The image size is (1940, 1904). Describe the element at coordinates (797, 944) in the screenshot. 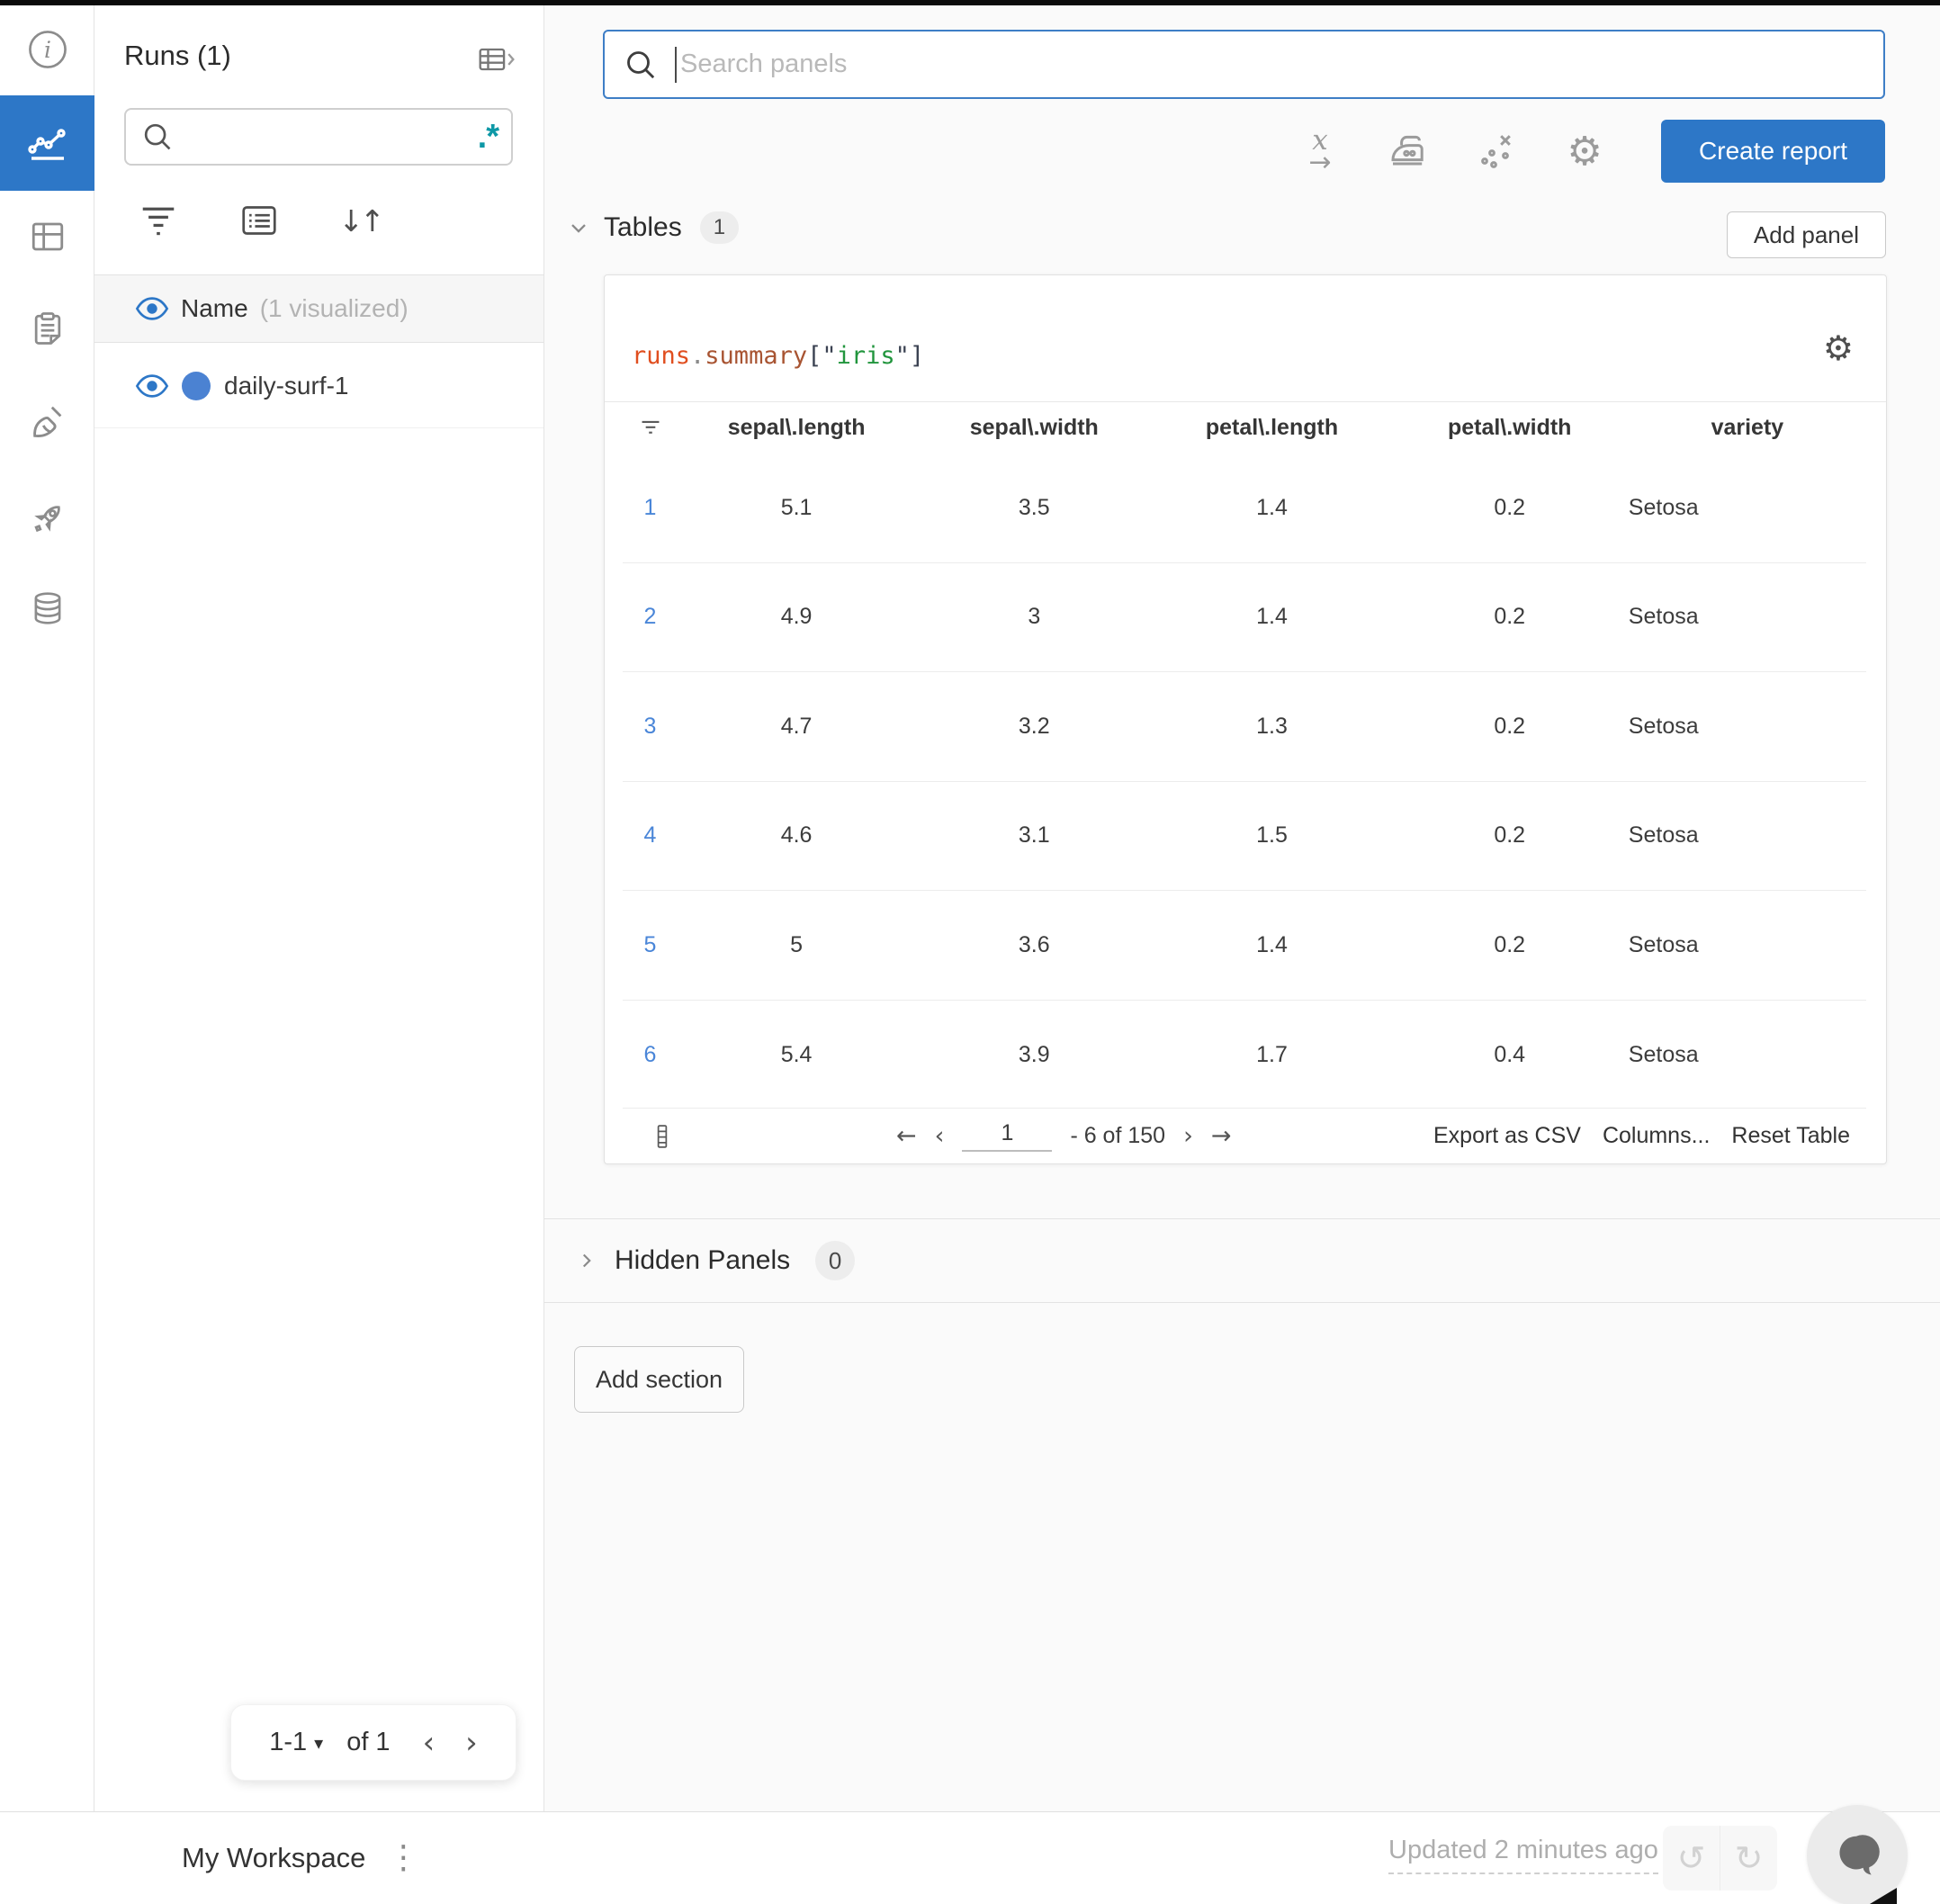

I see `table-cell: 5` at that location.